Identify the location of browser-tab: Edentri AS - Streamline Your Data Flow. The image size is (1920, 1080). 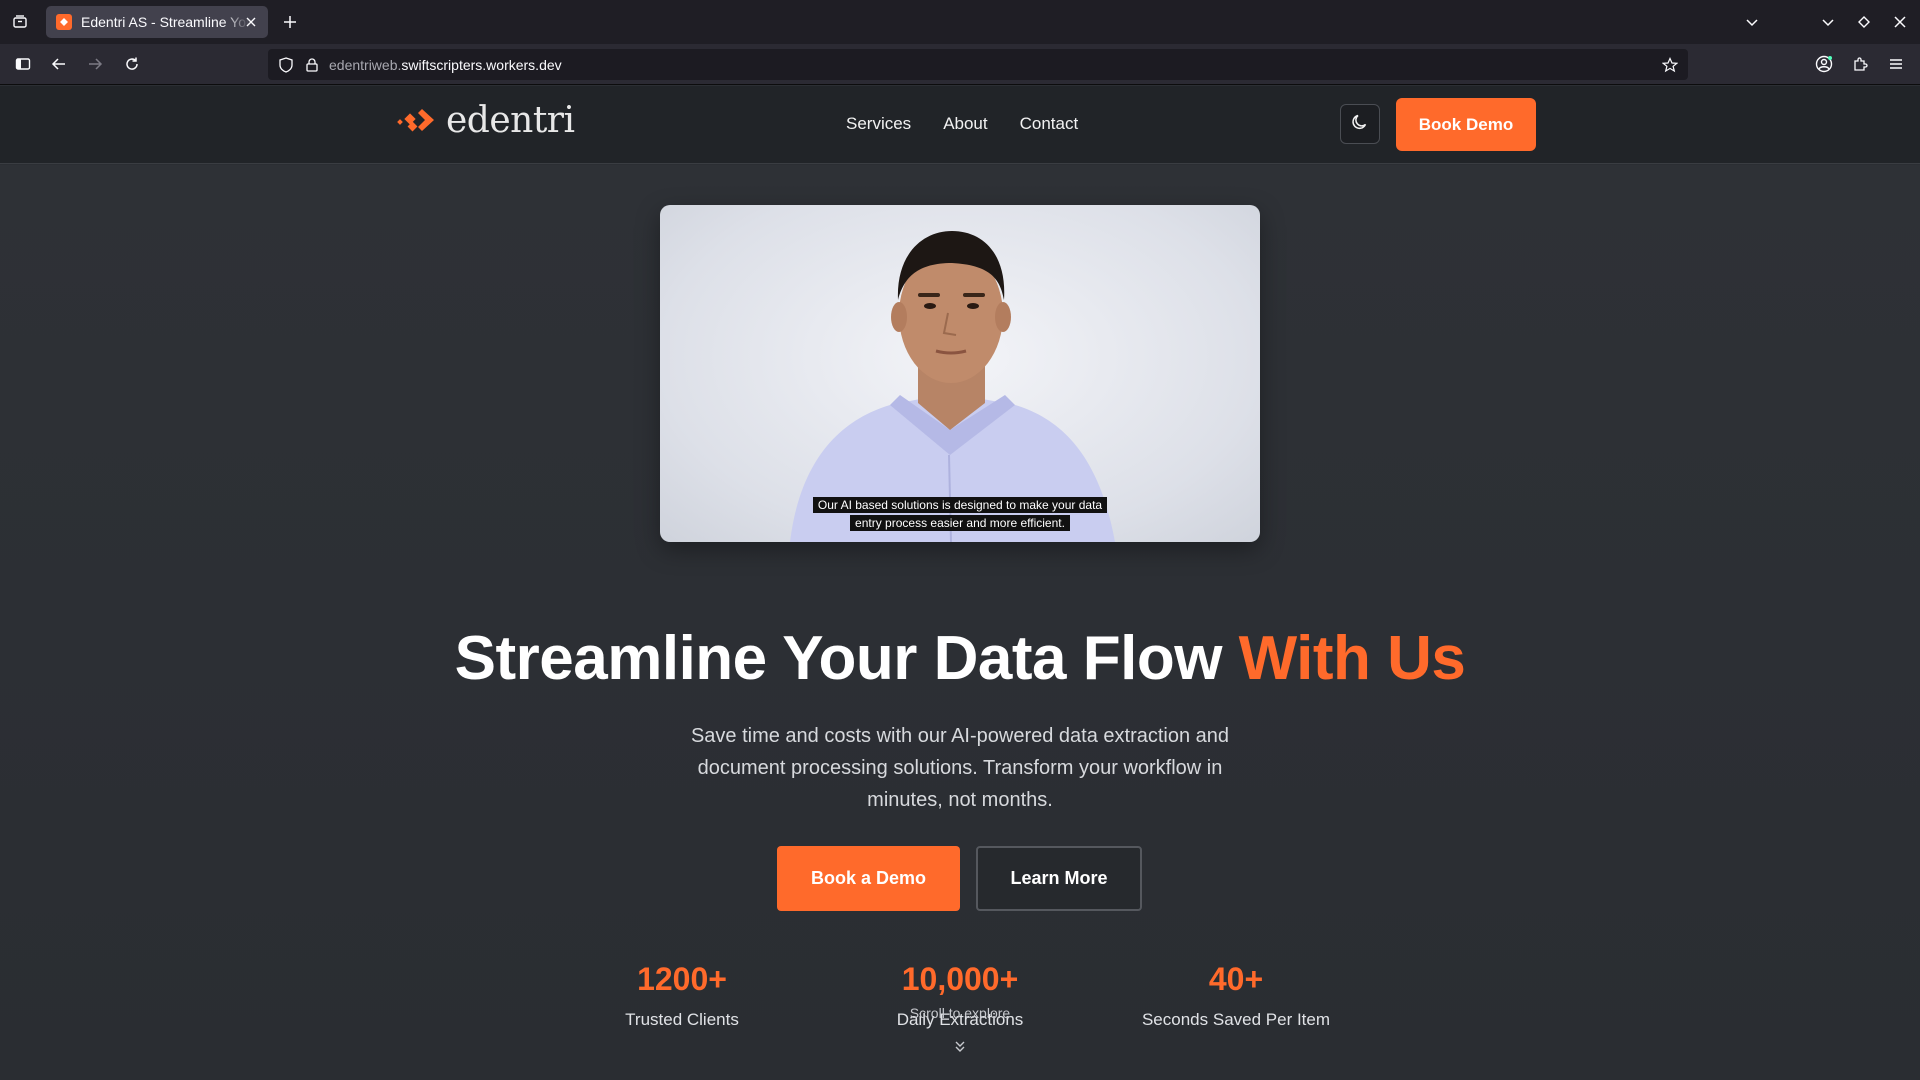
(157, 22).